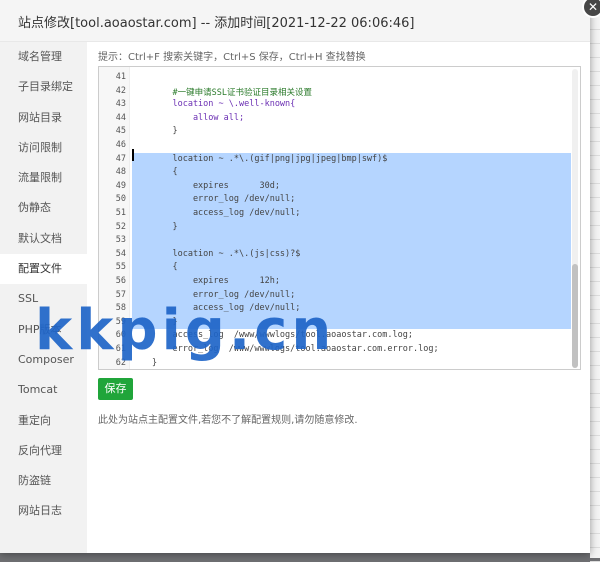 The height and width of the screenshot is (562, 600). What do you see at coordinates (120, 213) in the screenshot?
I see `line-number: 51` at bounding box center [120, 213].